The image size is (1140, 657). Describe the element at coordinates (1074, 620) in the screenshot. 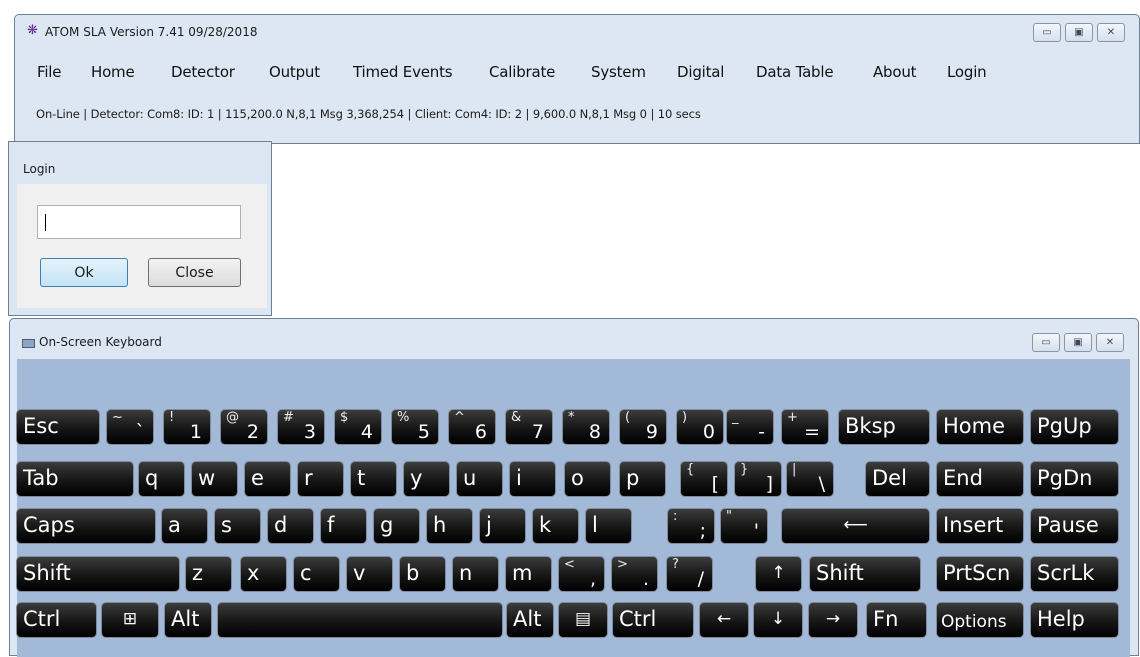

I see `key-help: Help` at that location.